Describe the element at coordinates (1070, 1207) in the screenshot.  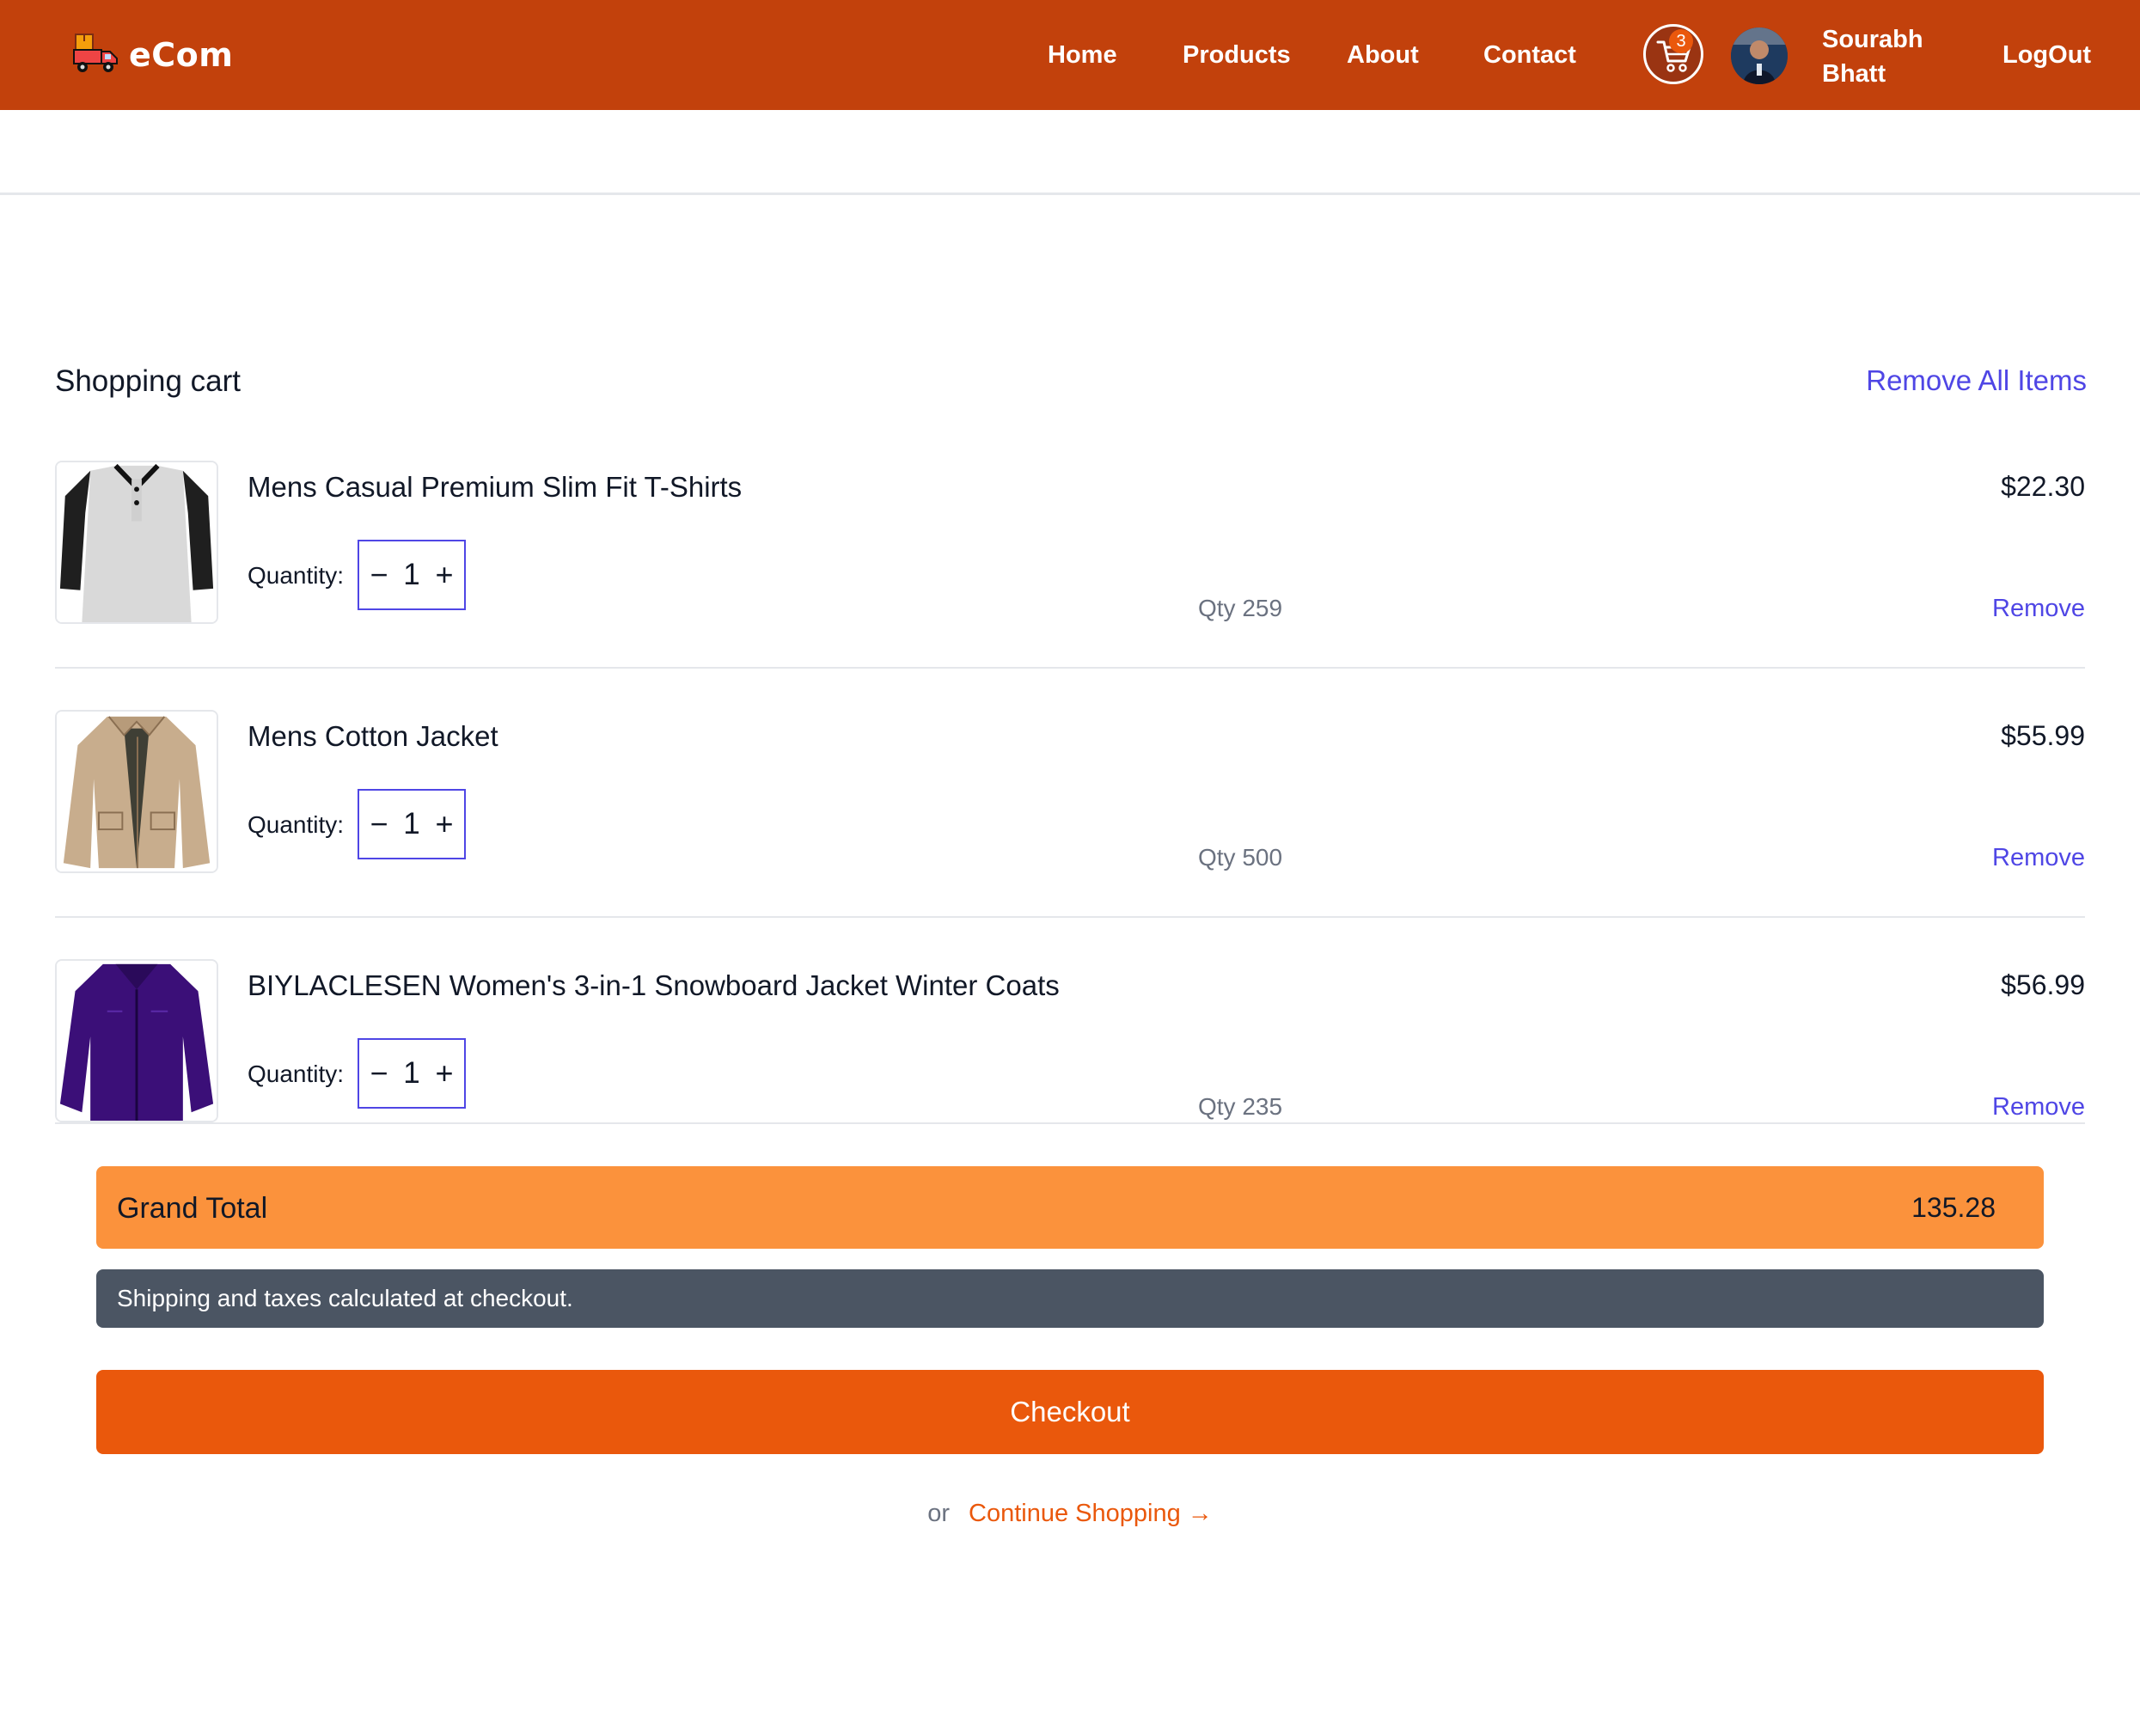
I see `grand-total-bar: Grand Total 135.28` at that location.